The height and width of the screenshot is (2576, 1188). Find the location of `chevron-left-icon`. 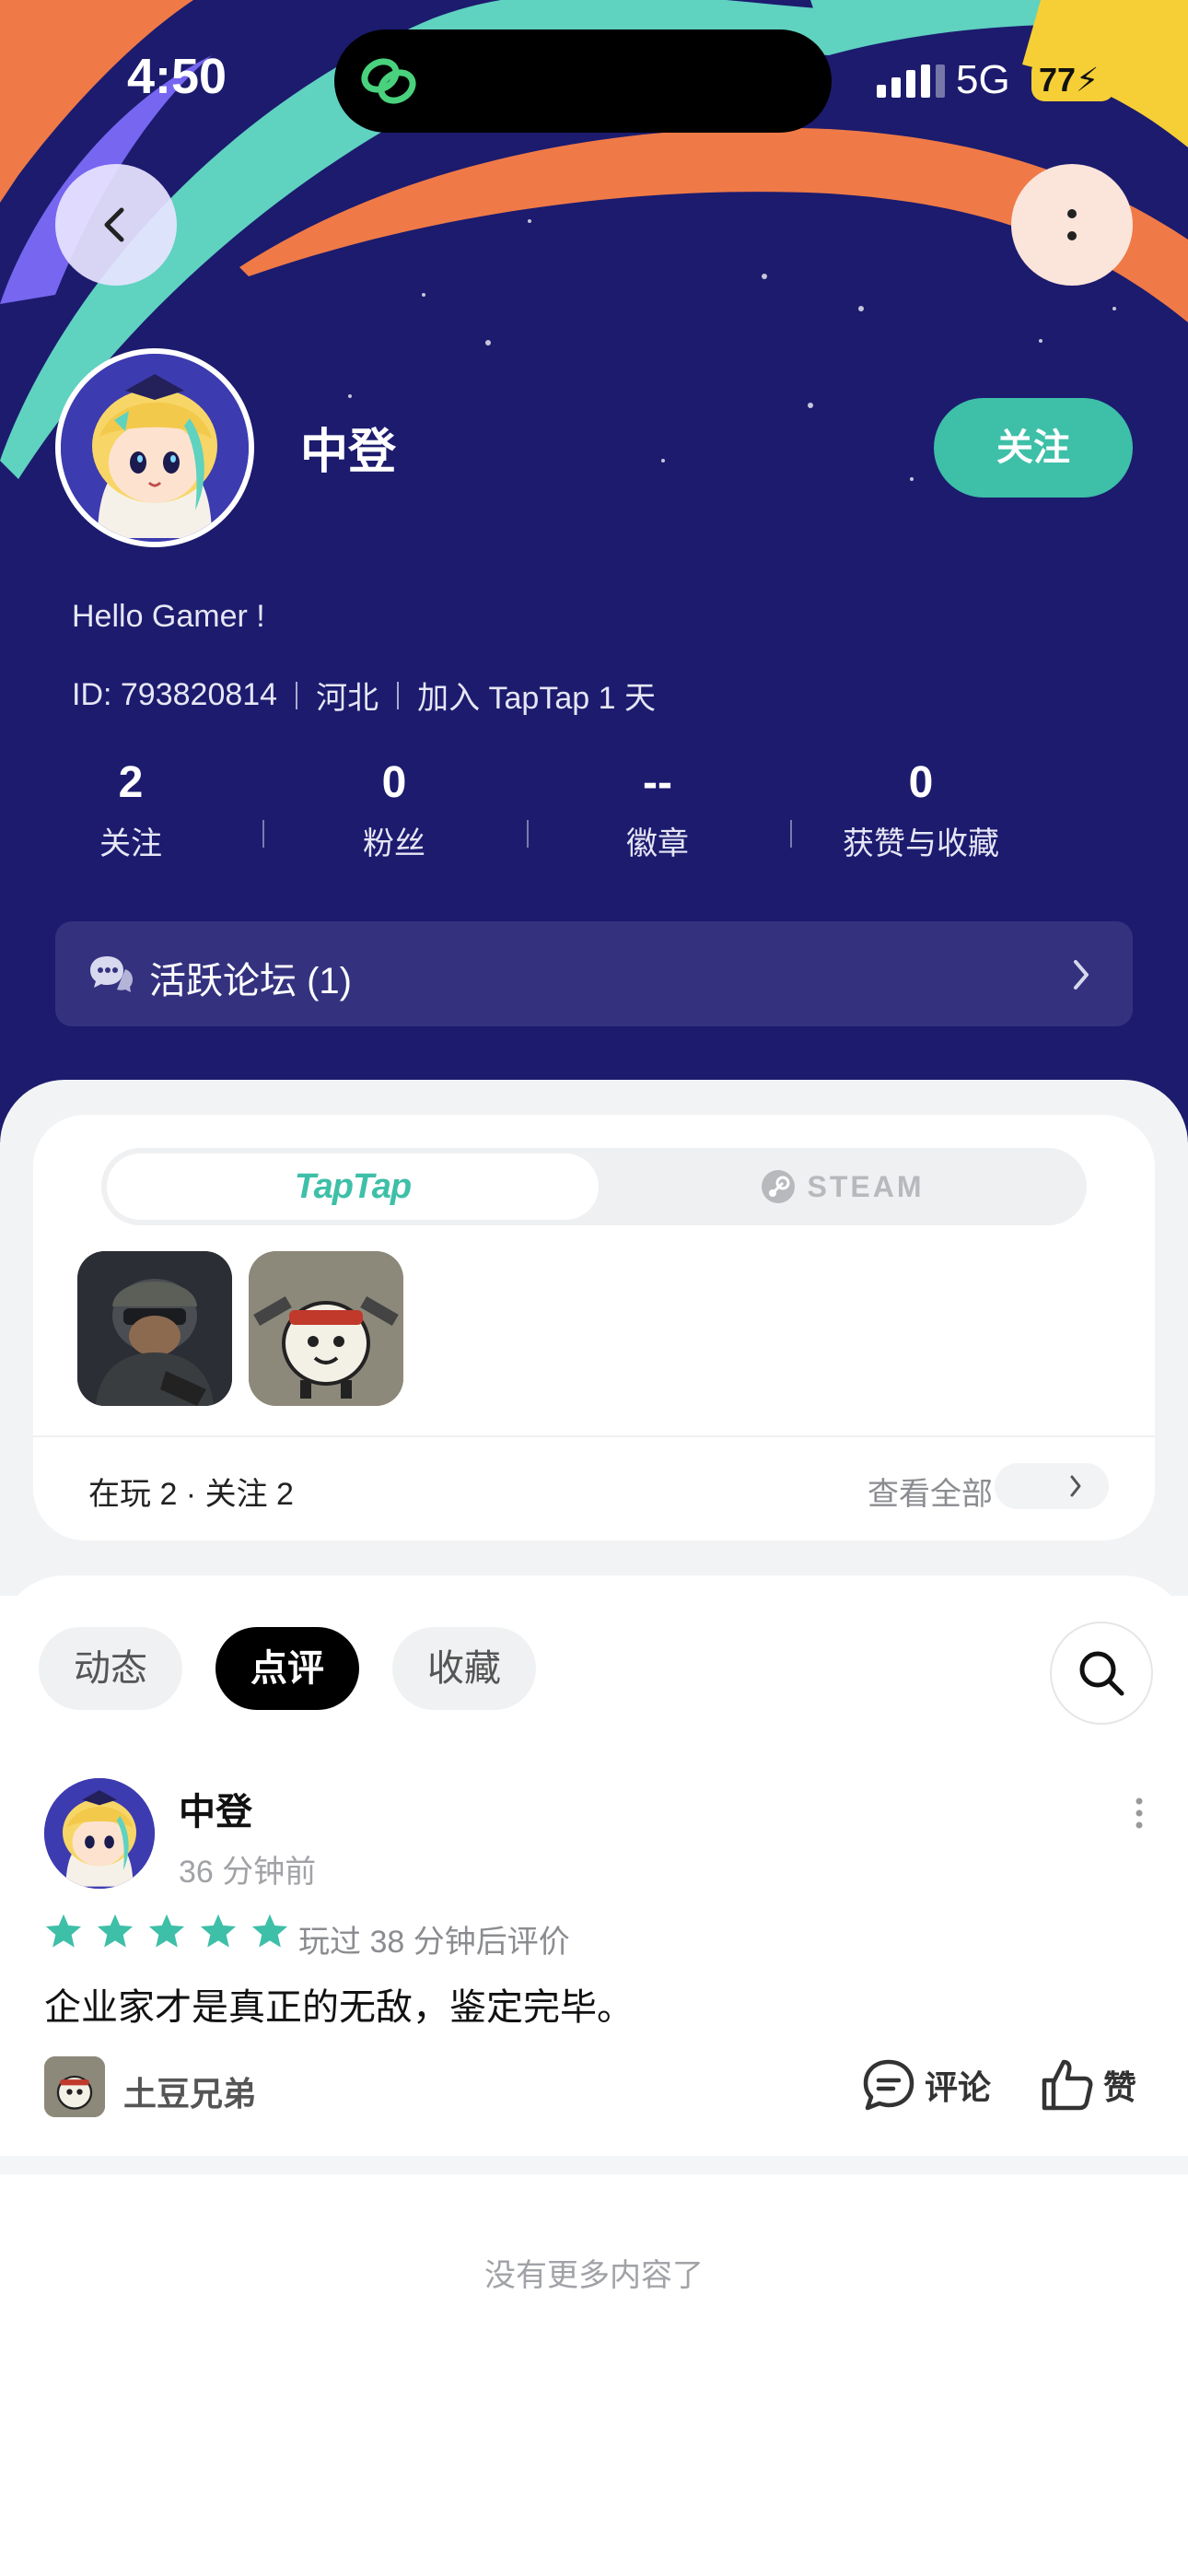

chevron-left-icon is located at coordinates (114, 224).